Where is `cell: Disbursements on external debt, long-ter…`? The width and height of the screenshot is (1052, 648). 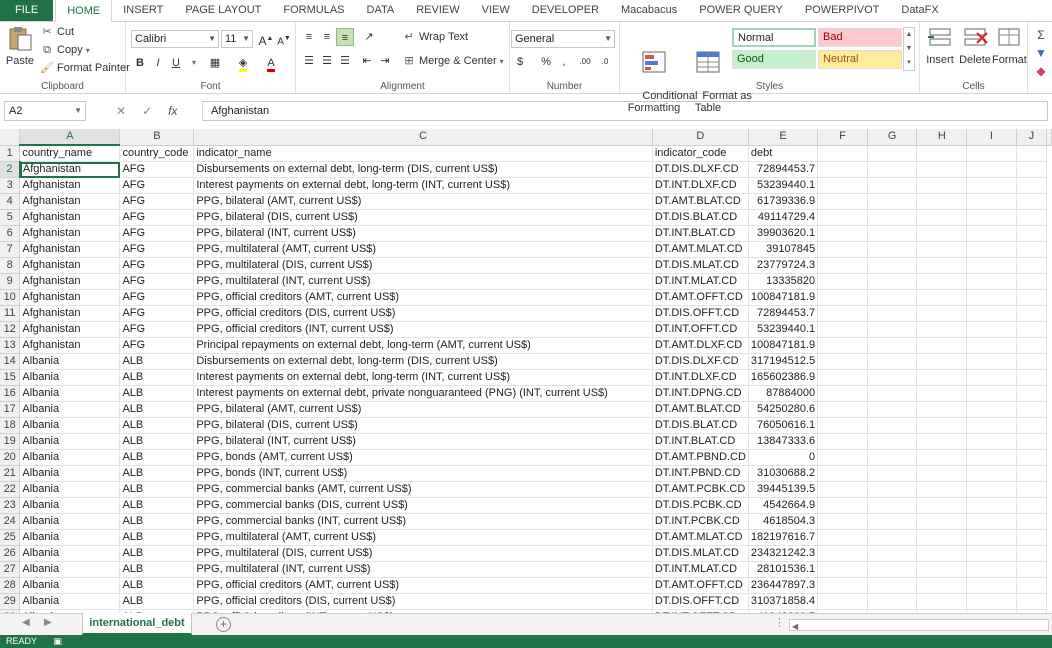
cell: Disbursements on external debt, long-ter… is located at coordinates (423, 361).